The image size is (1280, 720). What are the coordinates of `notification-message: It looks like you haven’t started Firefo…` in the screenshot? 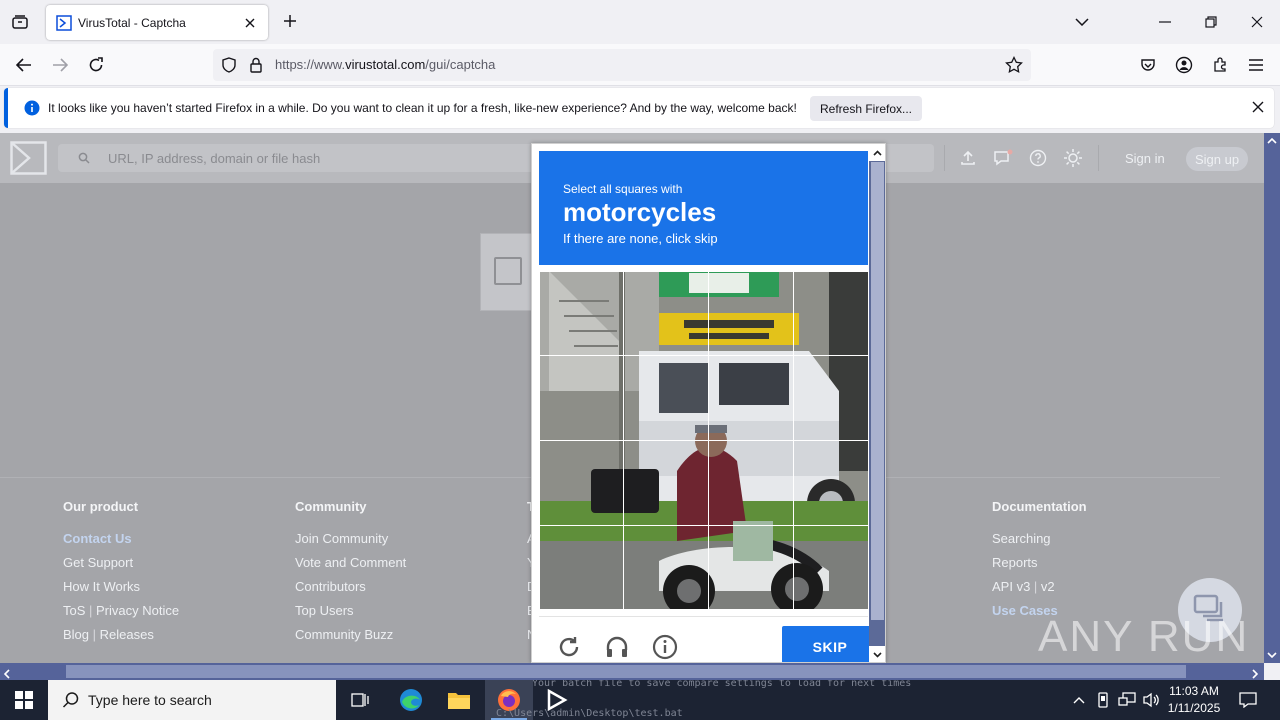 It's located at (422, 108).